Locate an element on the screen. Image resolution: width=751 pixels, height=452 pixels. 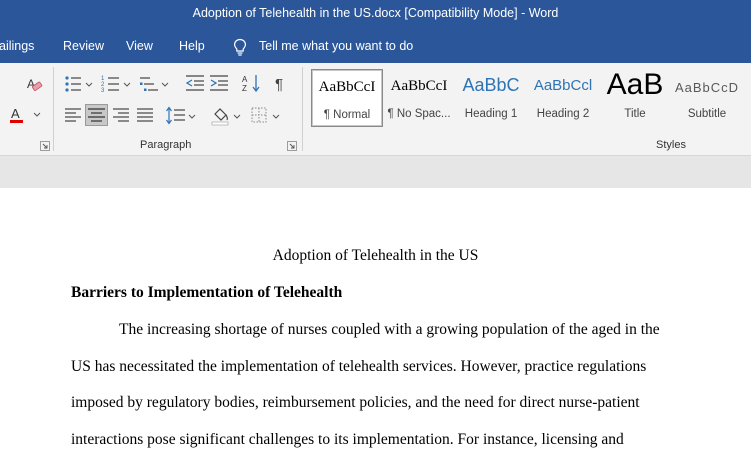
styles-group-label: Styles is located at coordinates (671, 145).